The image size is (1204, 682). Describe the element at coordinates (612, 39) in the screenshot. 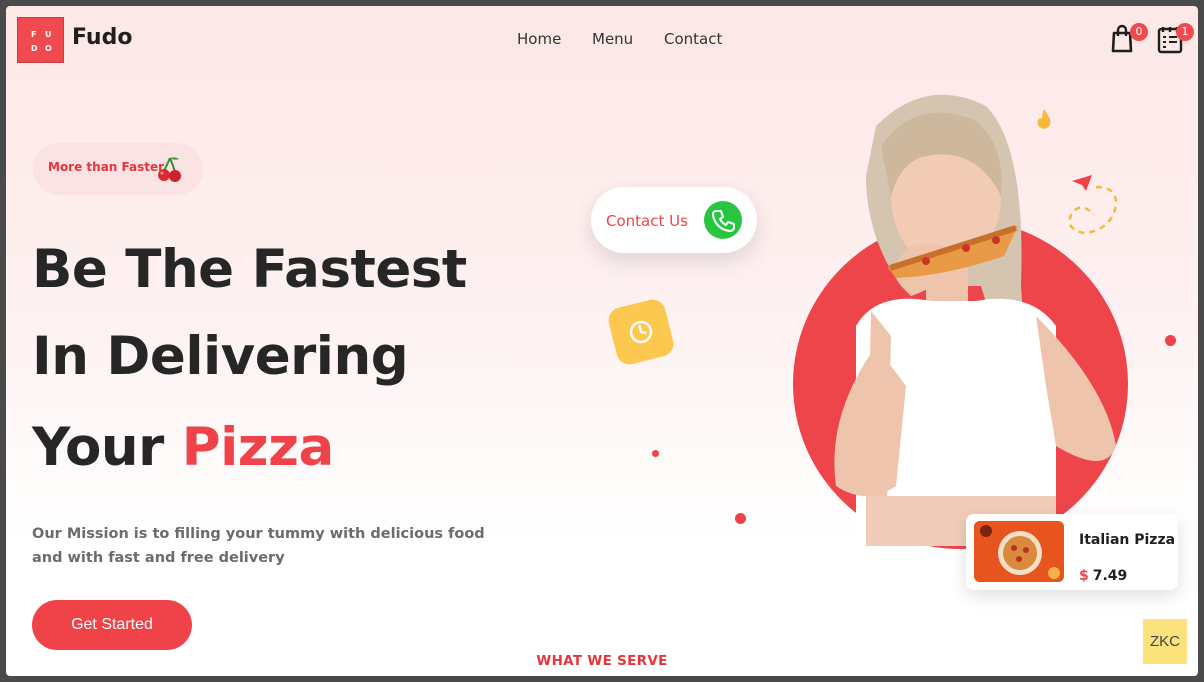

I see `nav-menu: Menu` at that location.